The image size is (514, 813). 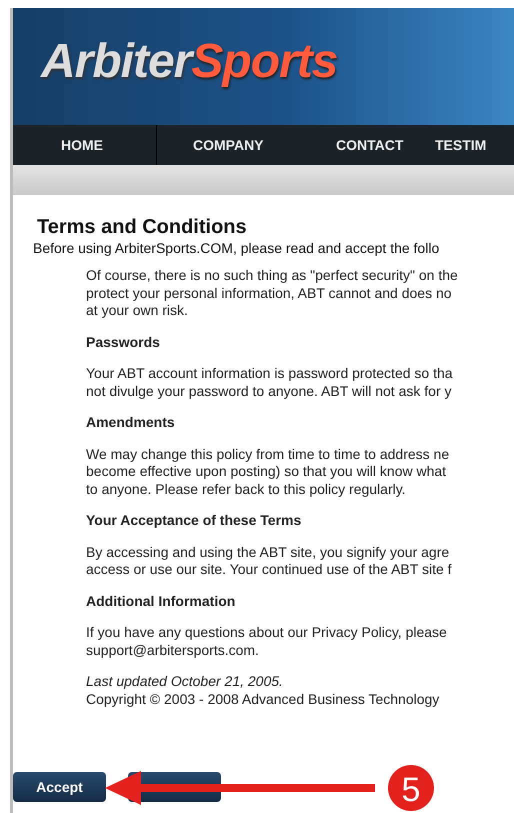 What do you see at coordinates (236, 248) in the screenshot?
I see `intro-text: Before using ArbiterSports.COM, please read and accept the follo` at bounding box center [236, 248].